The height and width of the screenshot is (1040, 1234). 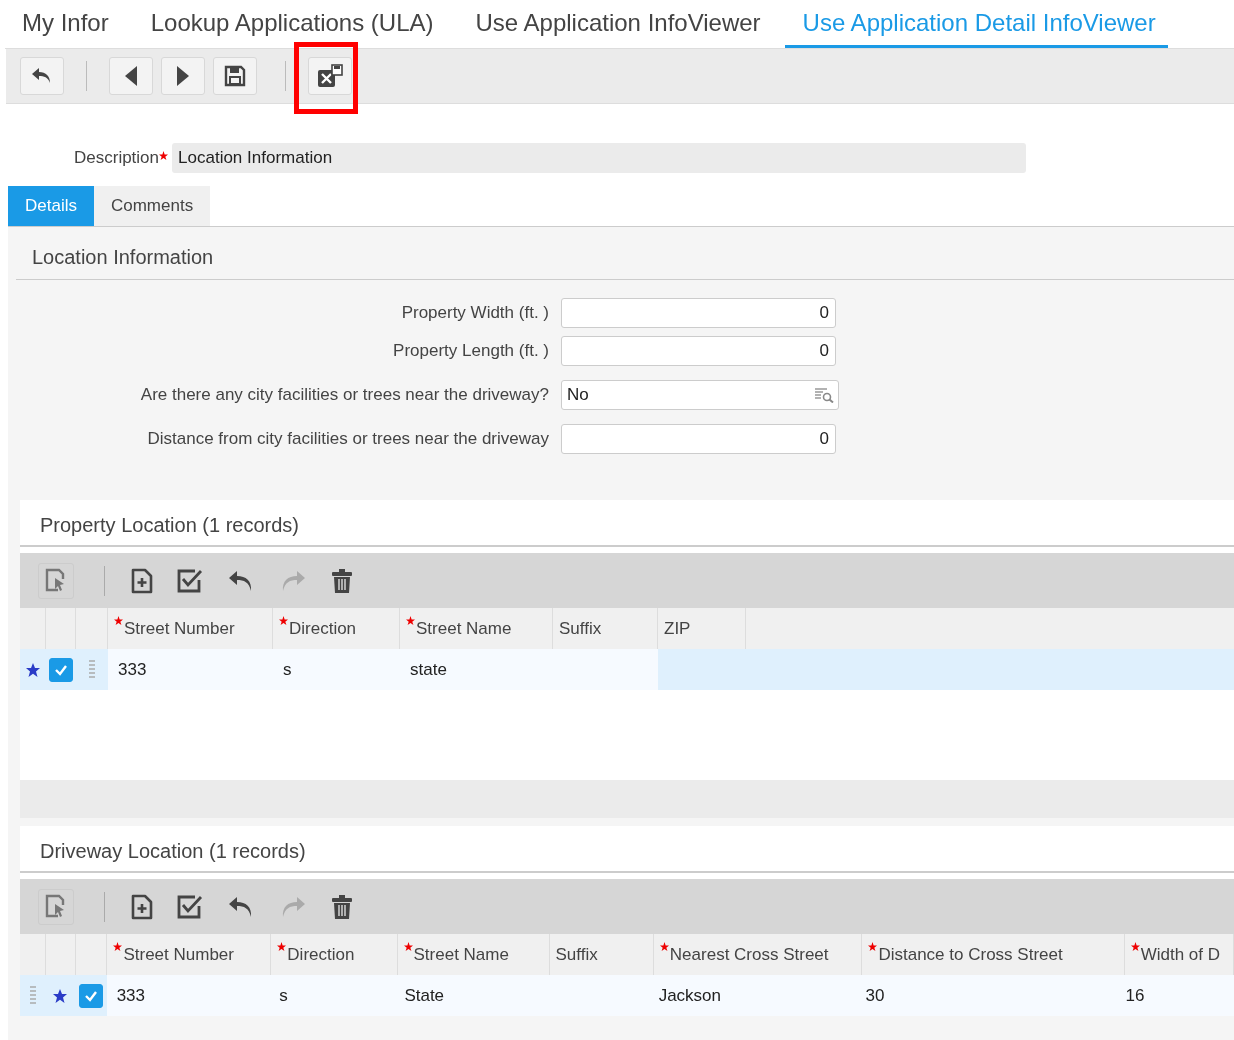 What do you see at coordinates (970, 954) in the screenshot?
I see `column-header: Distance to Cross Street` at bounding box center [970, 954].